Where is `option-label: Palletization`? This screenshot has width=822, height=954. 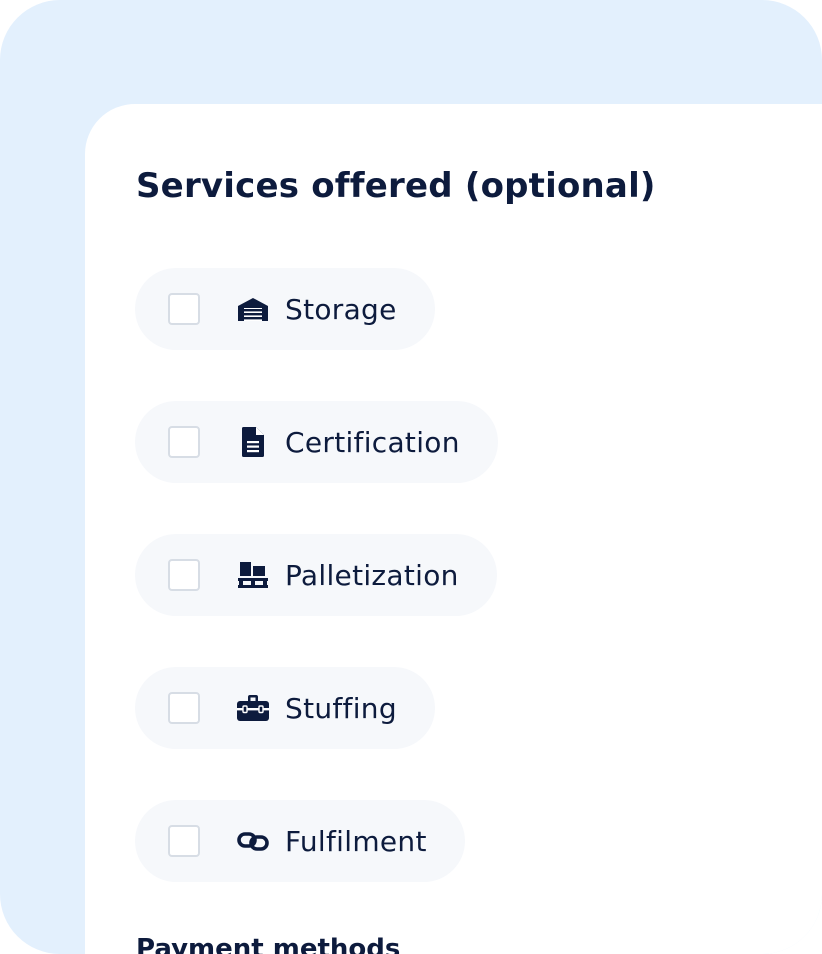 option-label: Palletization is located at coordinates (372, 575).